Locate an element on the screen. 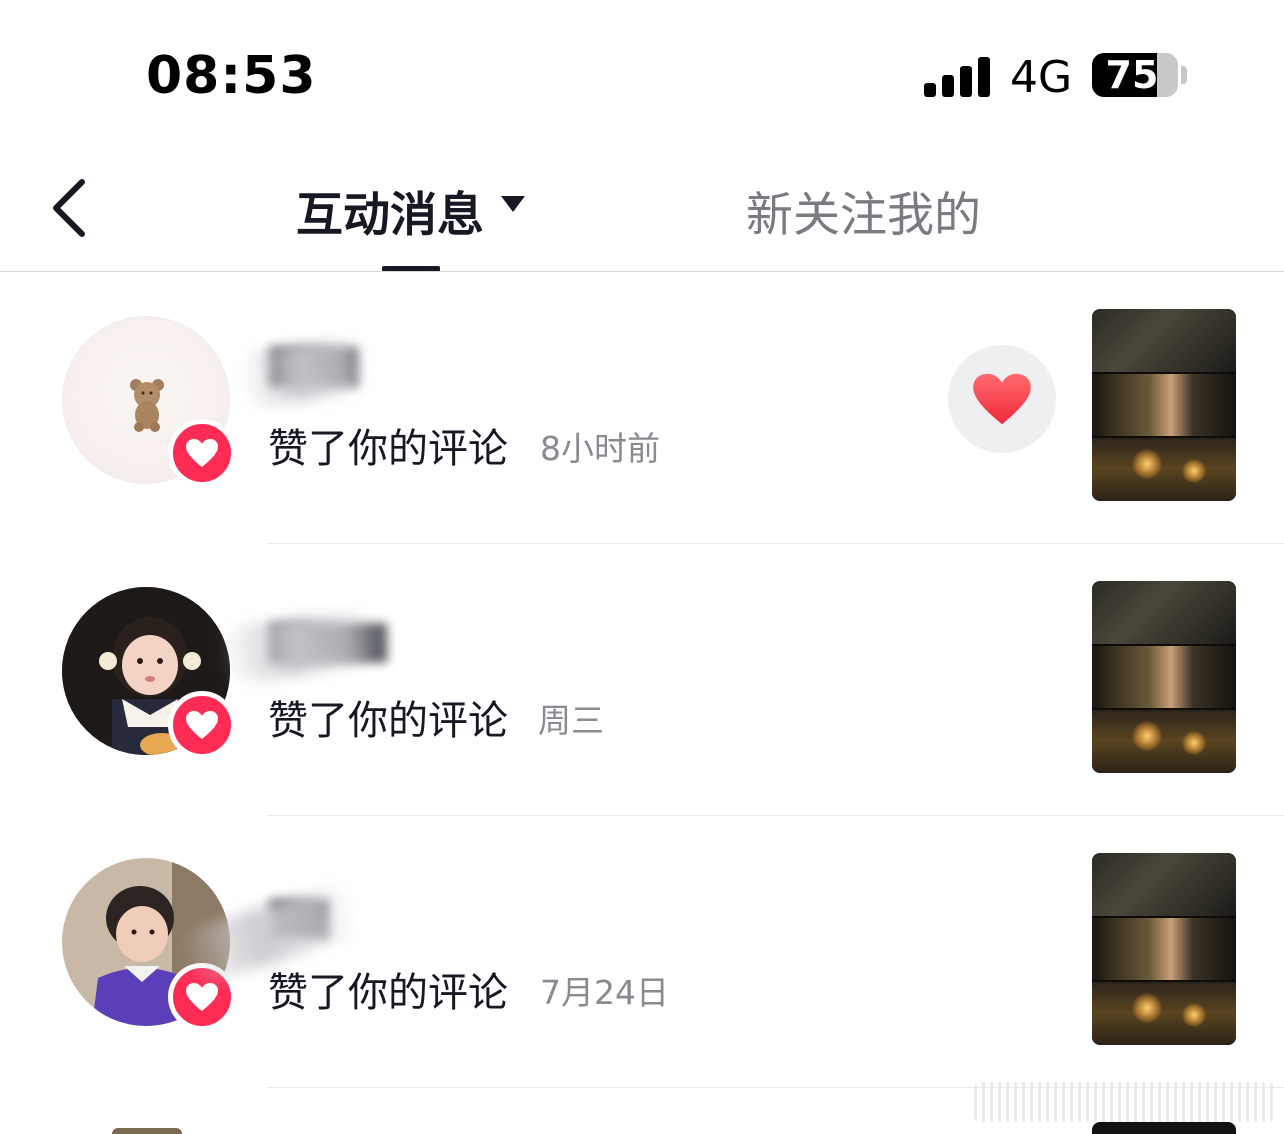 This screenshot has height=1134, width=1284. scroll-indicator is located at coordinates (1124, 1102).